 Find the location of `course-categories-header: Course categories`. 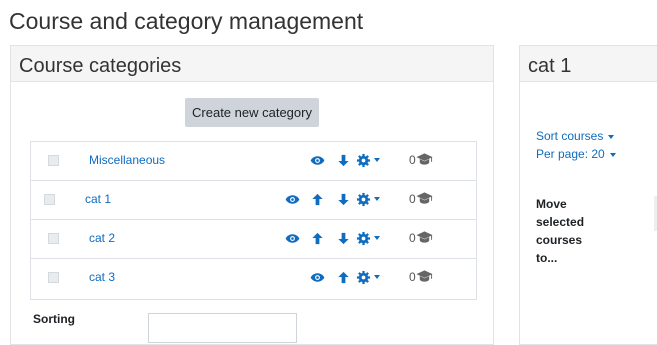

course-categories-header: Course categories is located at coordinates (252, 64).